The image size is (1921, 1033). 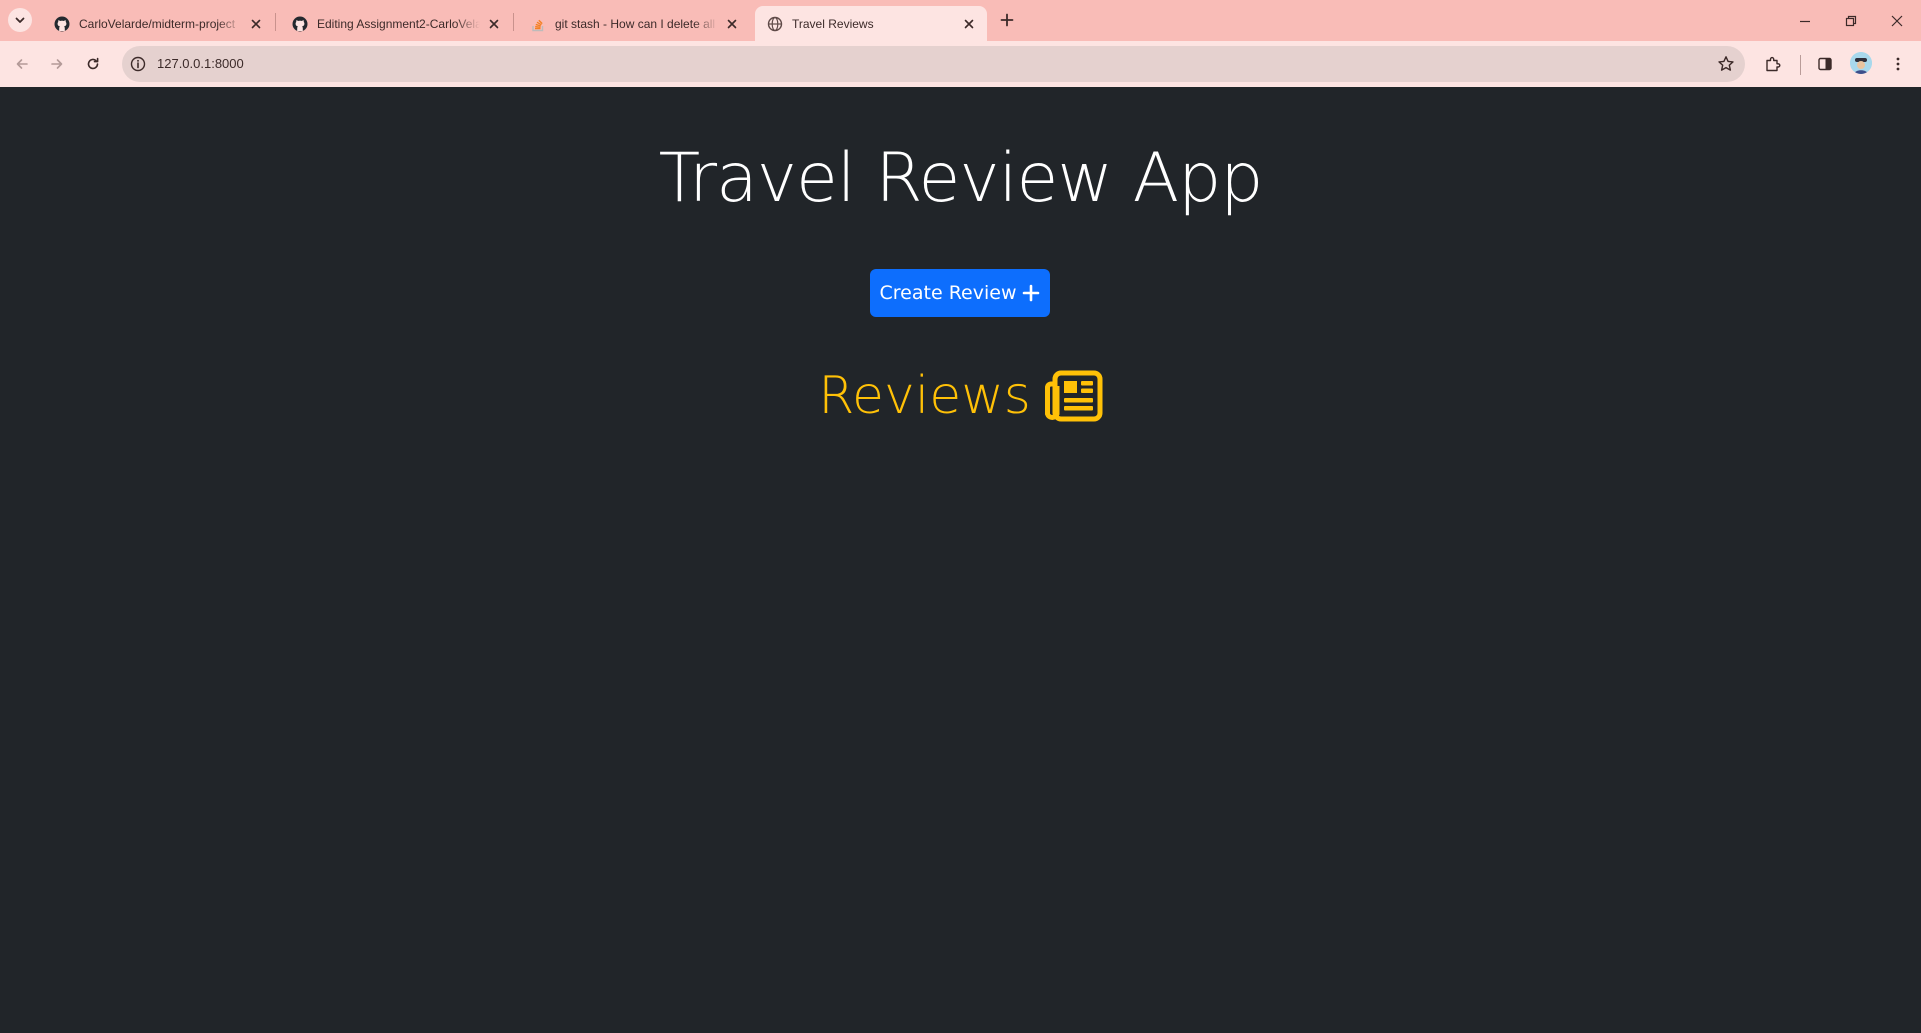 I want to click on reviews-heading-label: Reviews, so click(x=924, y=396).